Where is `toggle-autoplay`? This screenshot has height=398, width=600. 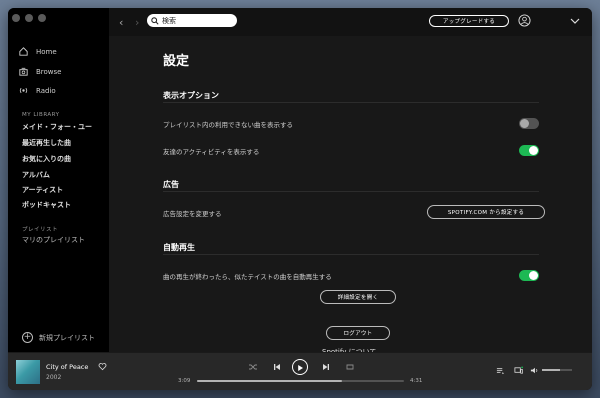
toggle-autoplay is located at coordinates (529, 275).